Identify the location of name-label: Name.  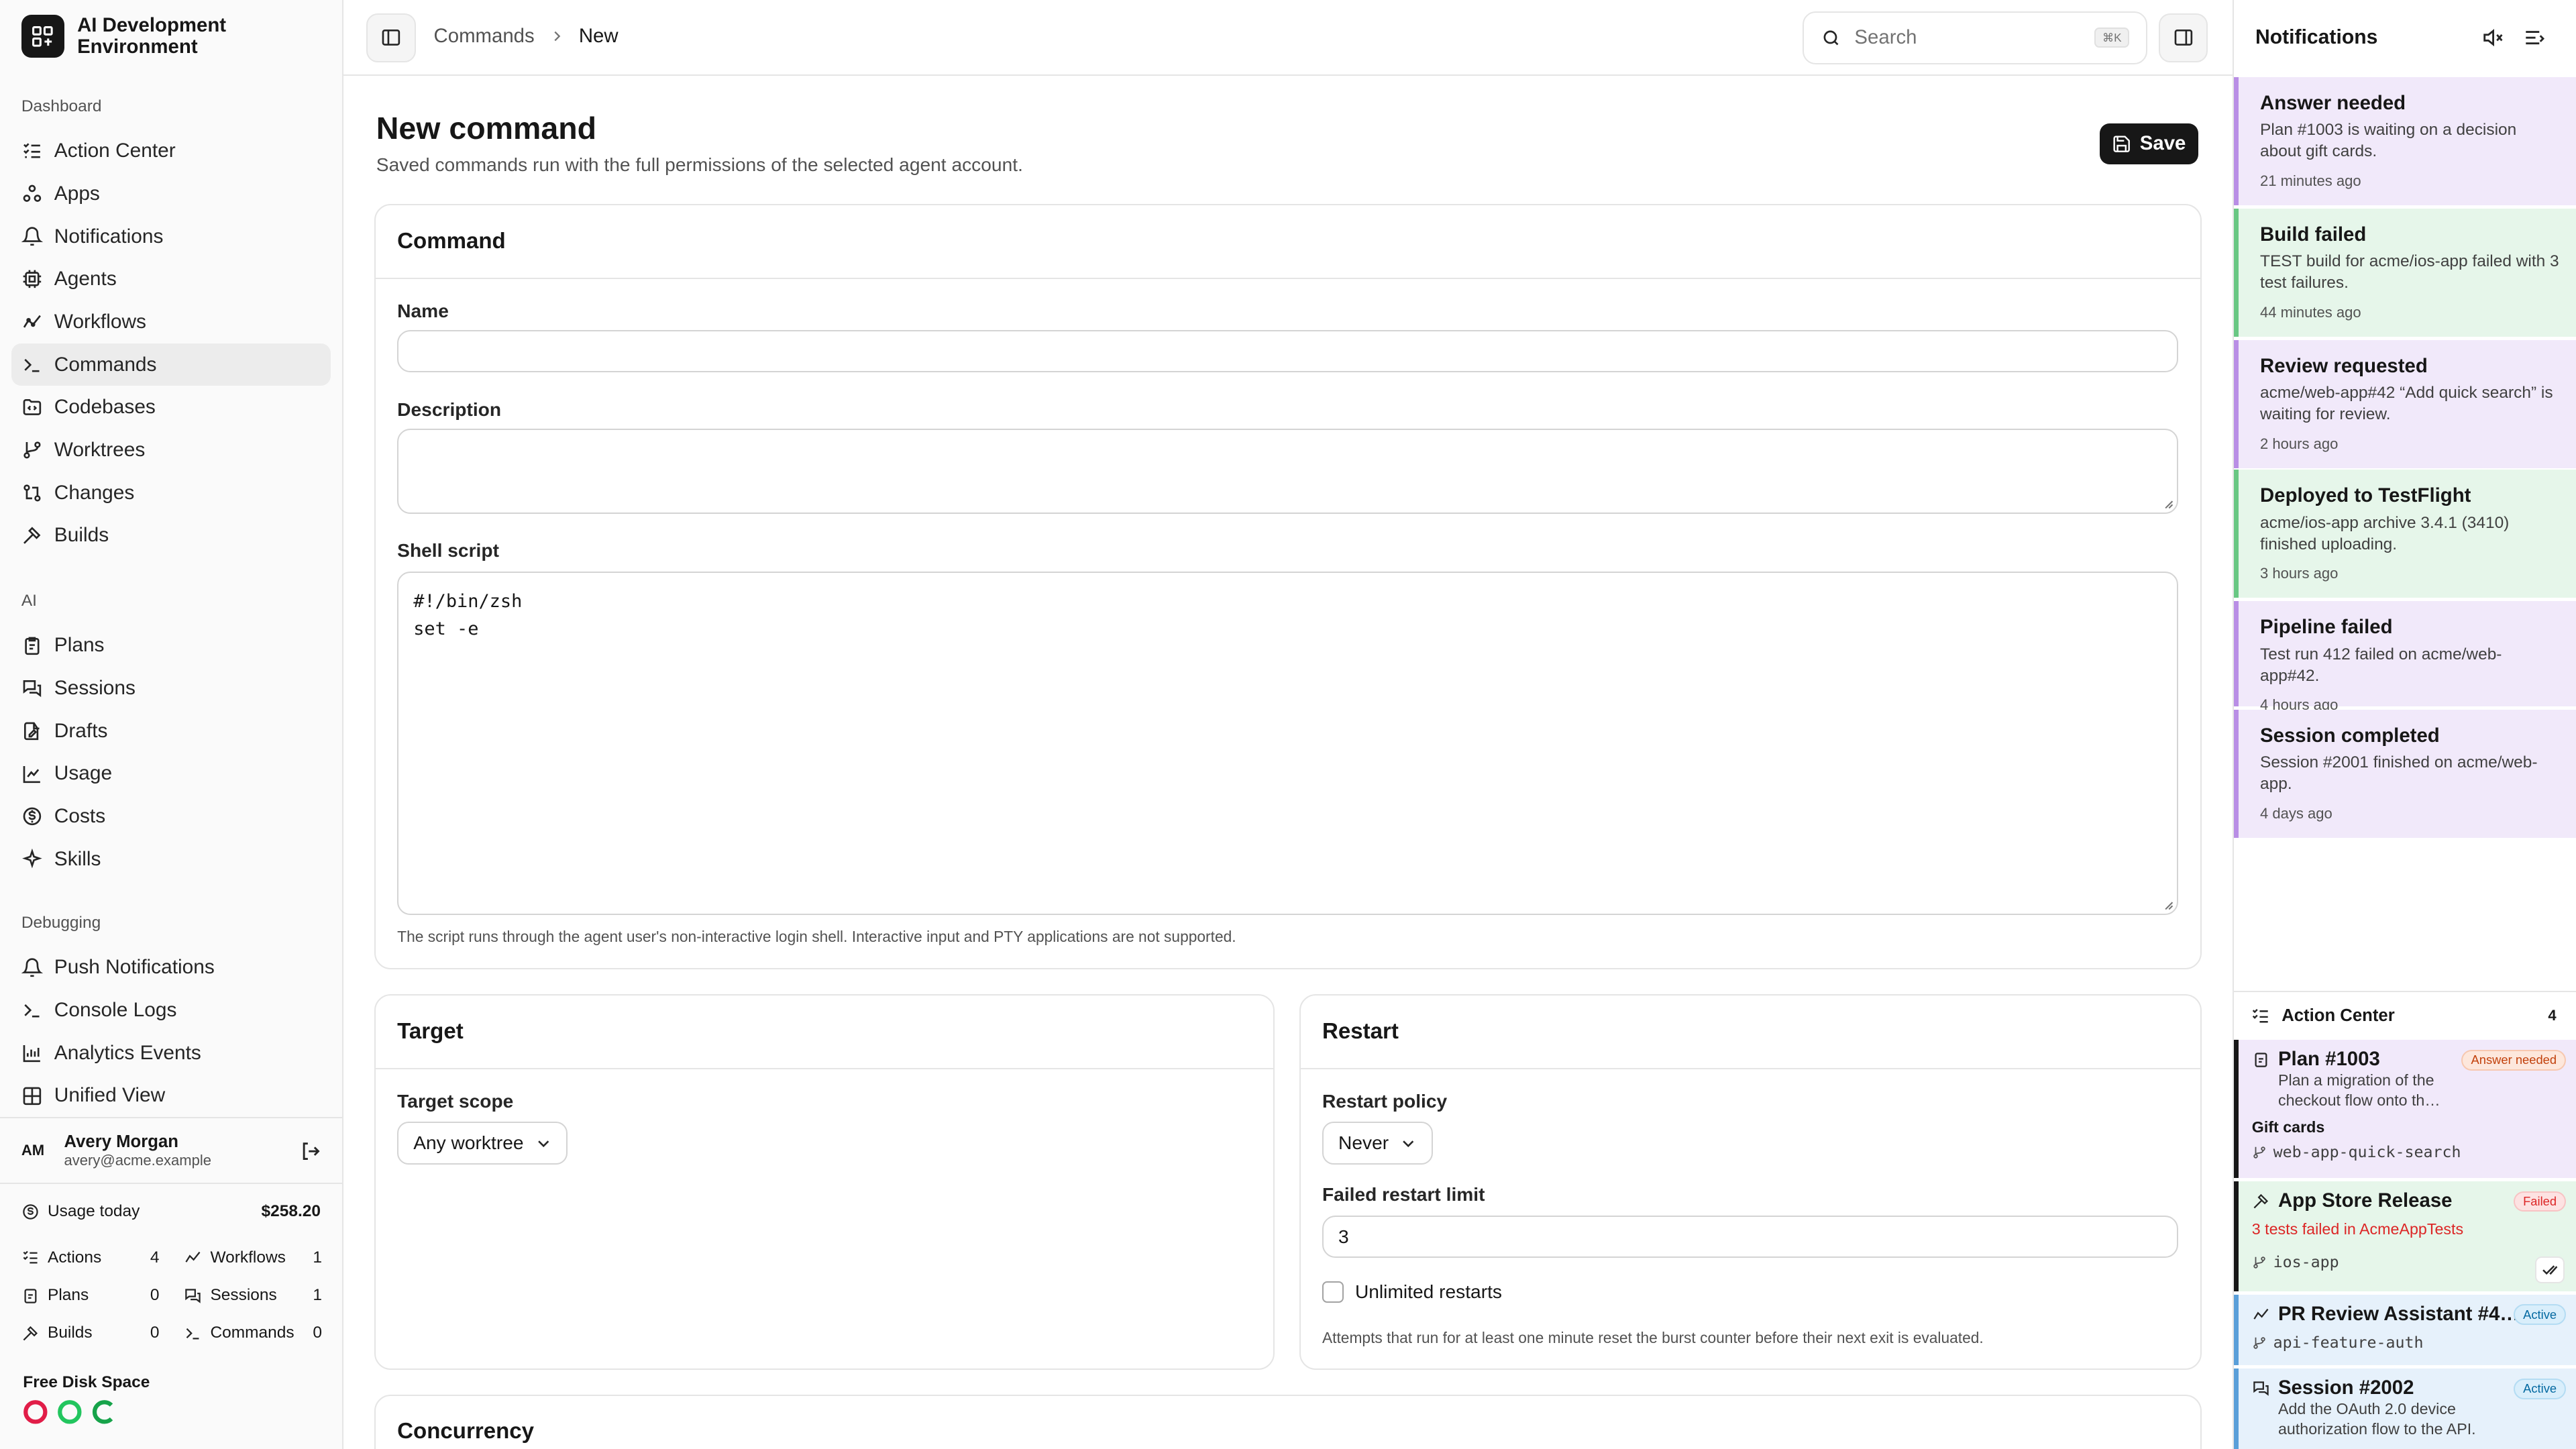
(423, 310).